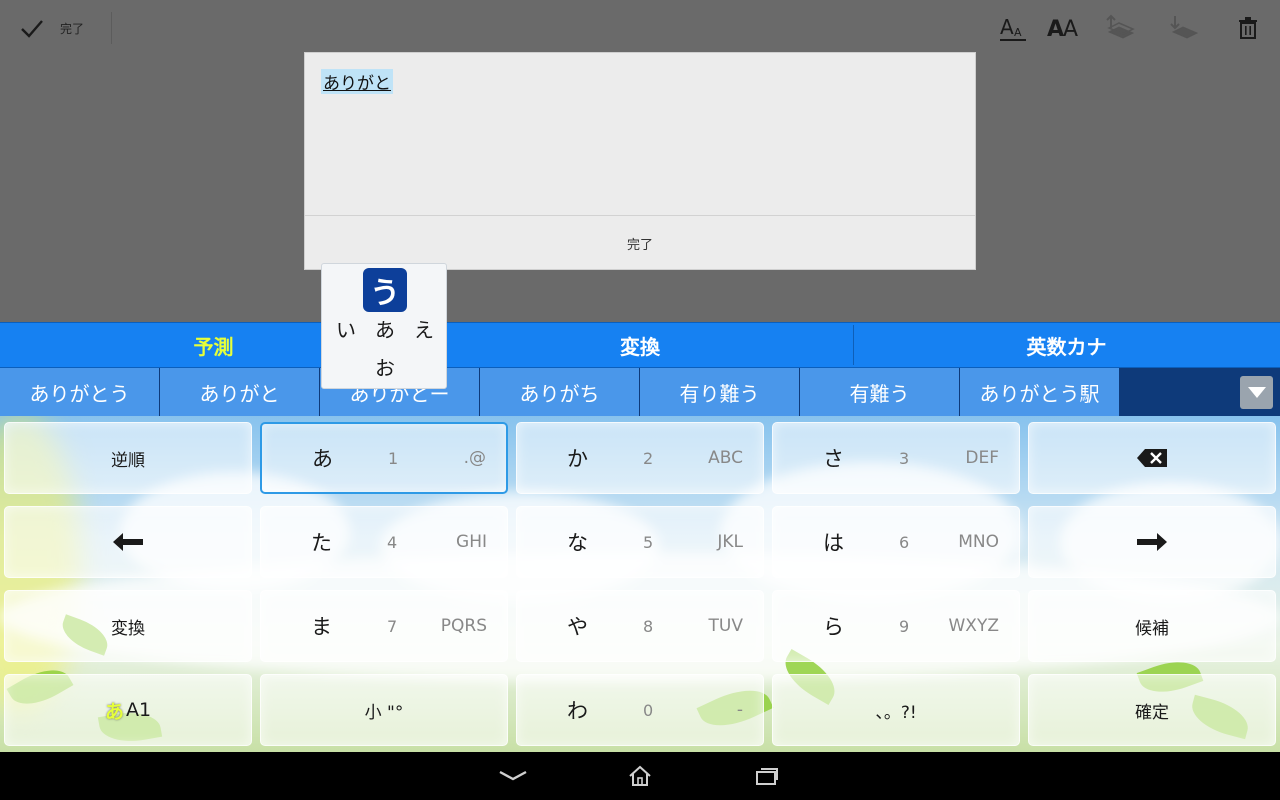  I want to click on conversion-mode-bar: 予測 変換 英数カナ, so click(640, 345).